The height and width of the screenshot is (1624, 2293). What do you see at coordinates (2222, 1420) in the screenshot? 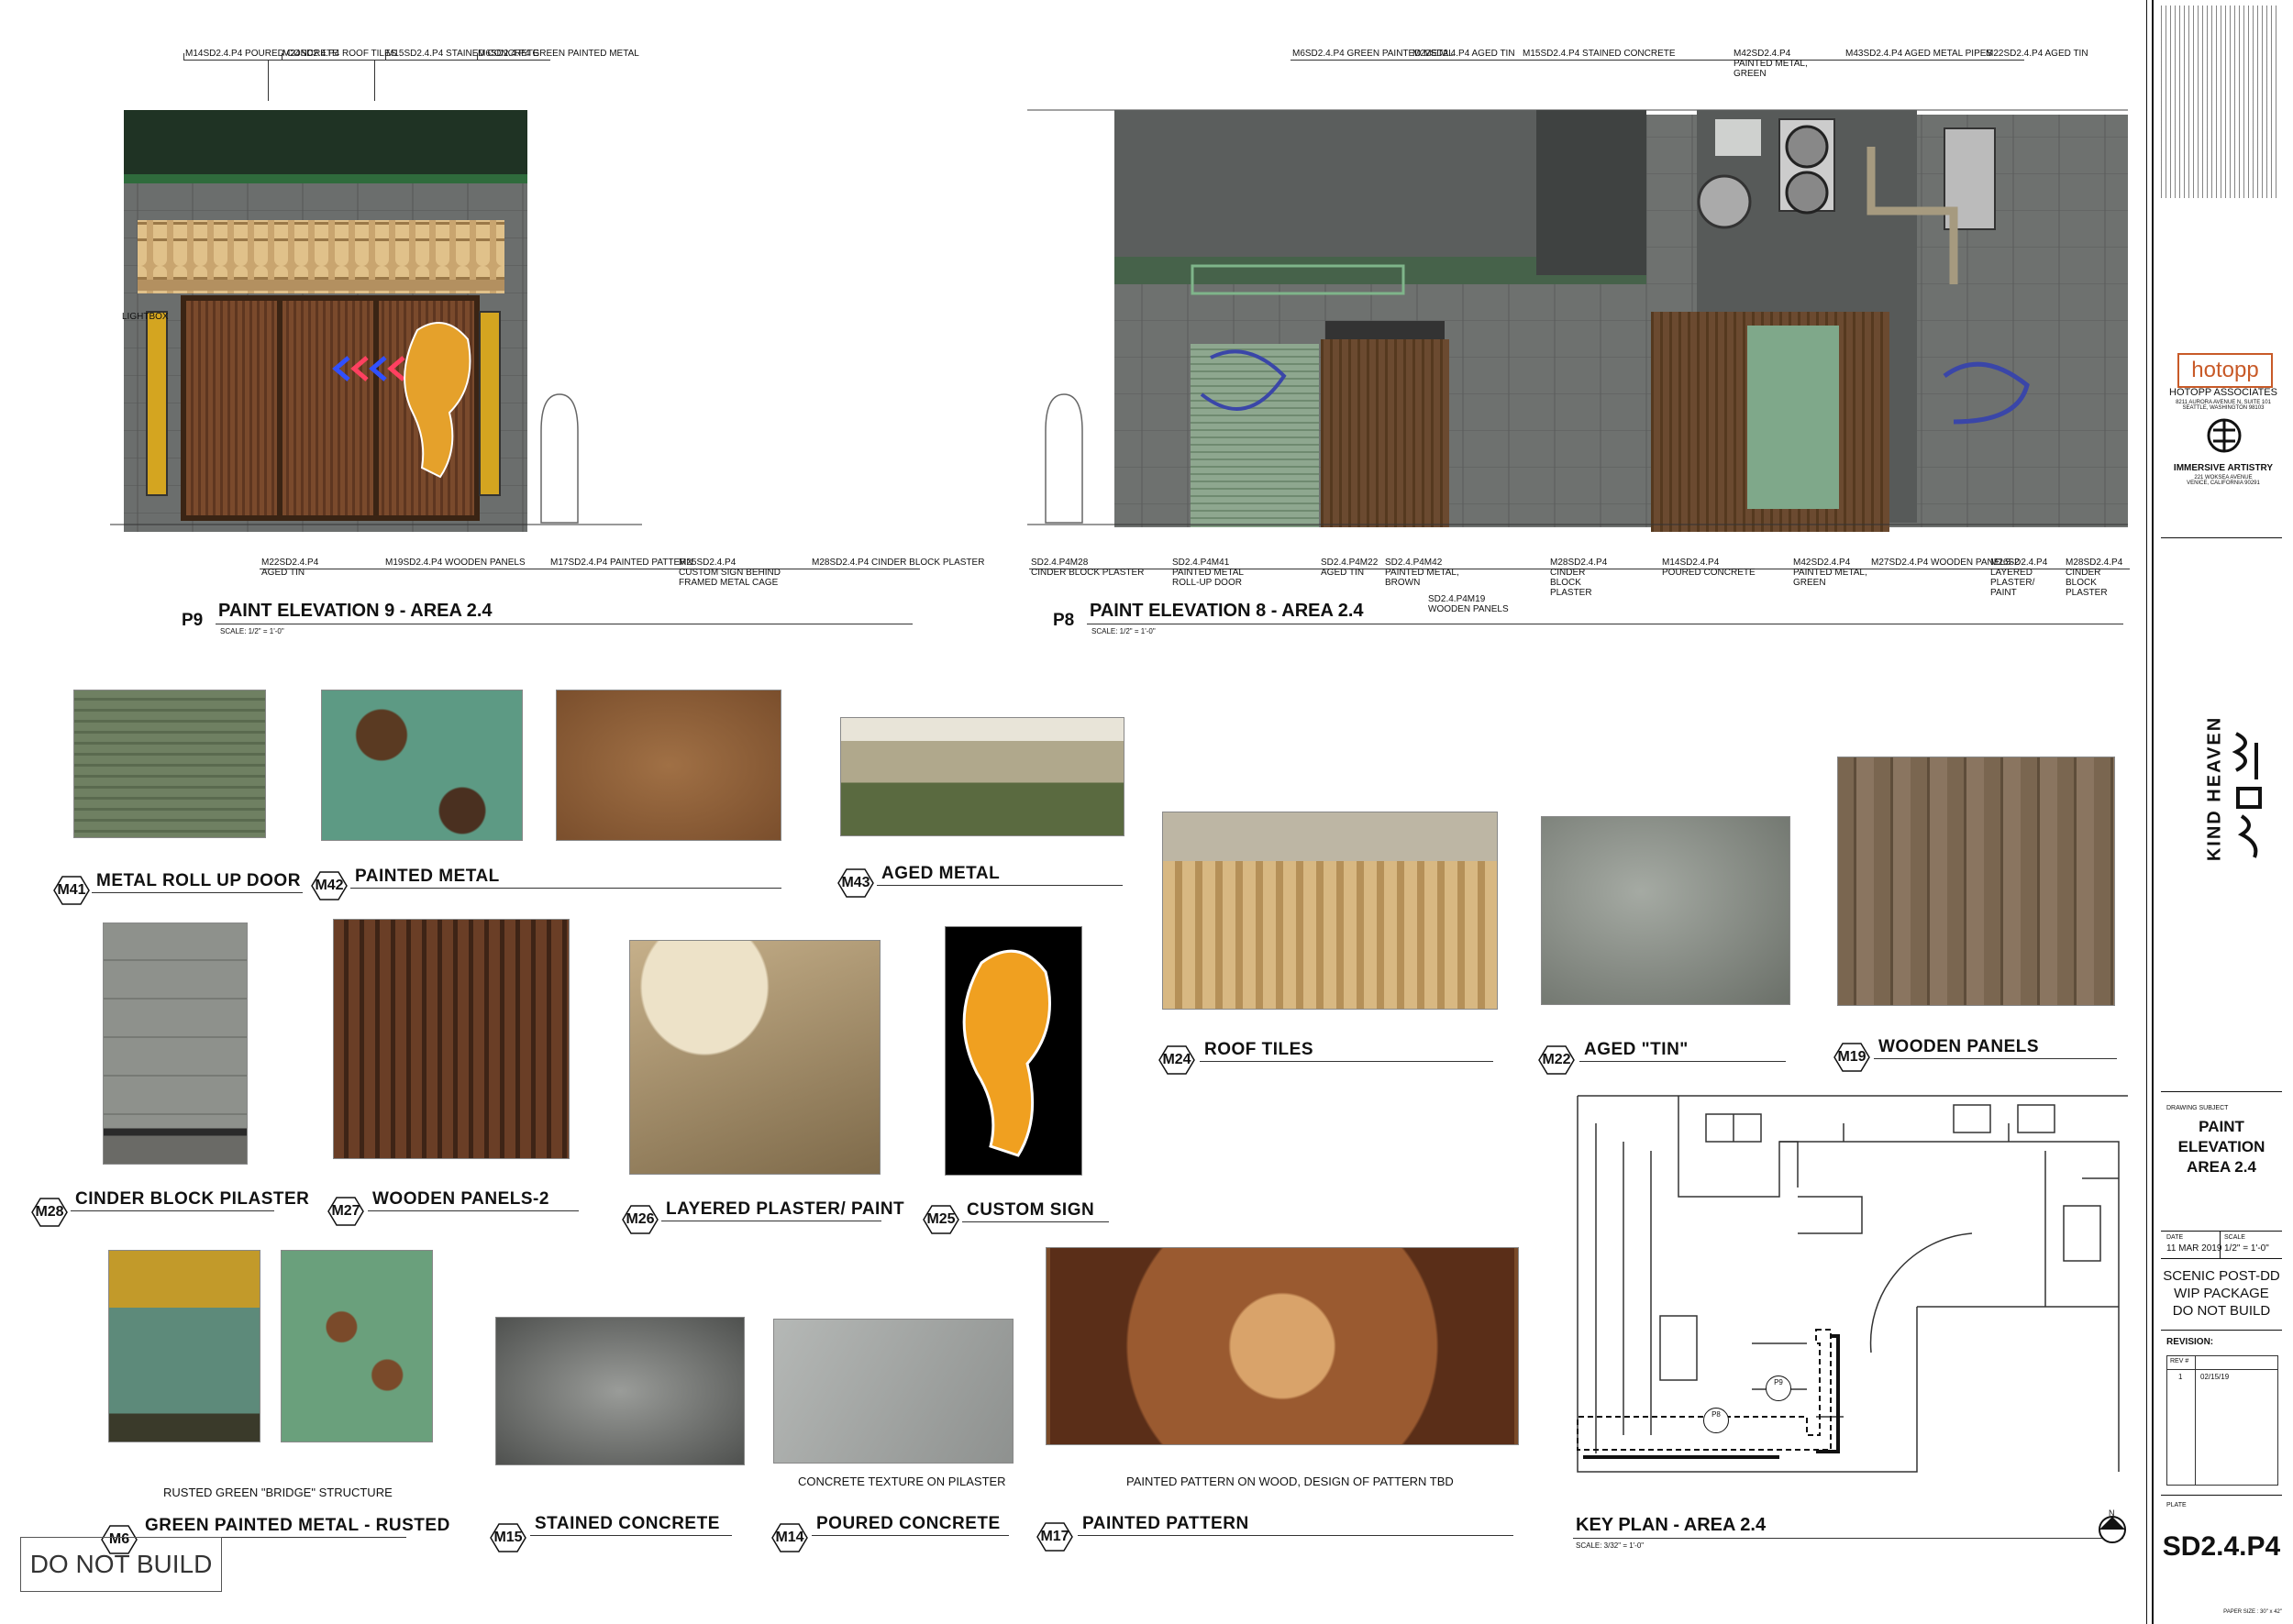
I see `revision-table: REV # 1 02/15/19` at bounding box center [2222, 1420].